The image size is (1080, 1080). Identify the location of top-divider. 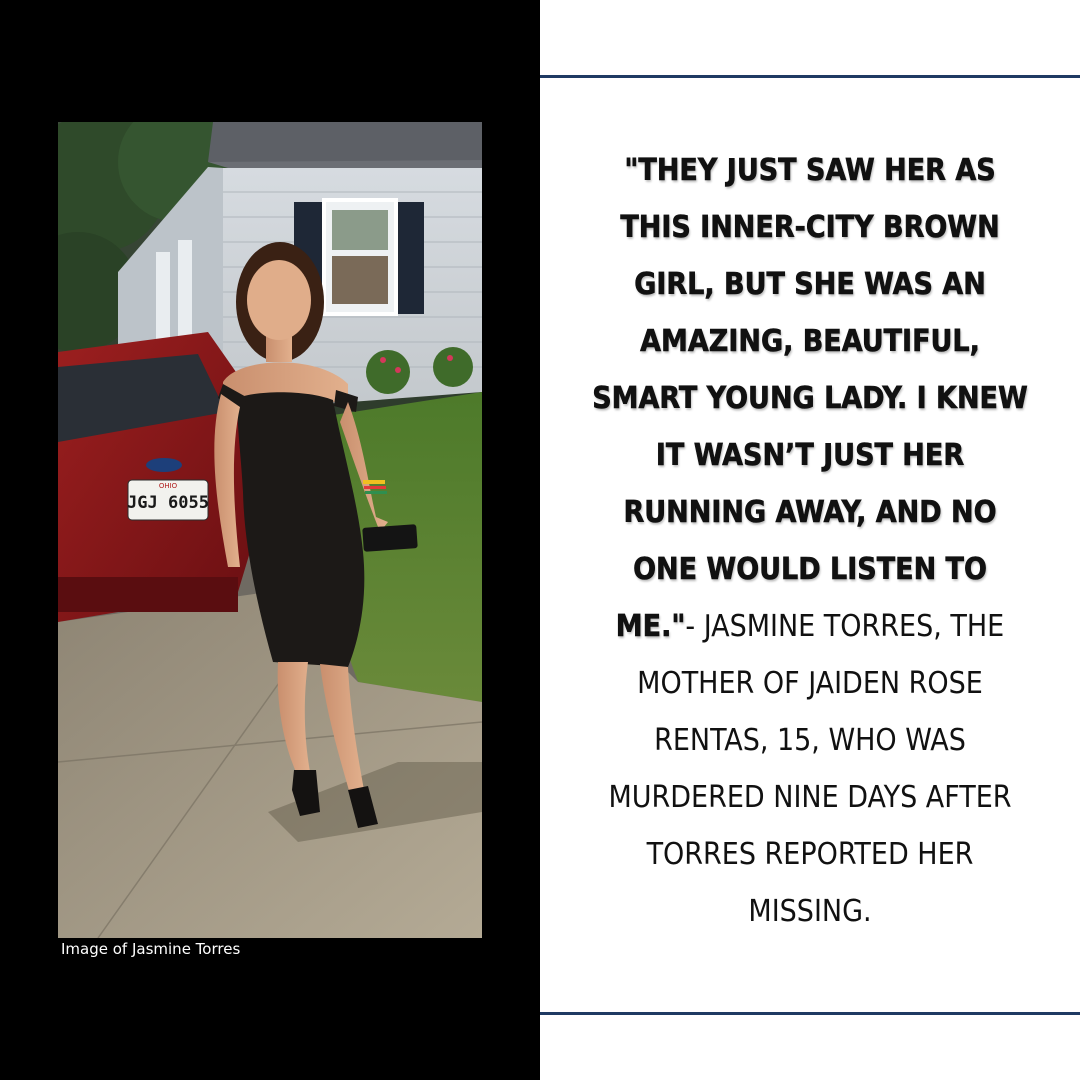
(810, 76).